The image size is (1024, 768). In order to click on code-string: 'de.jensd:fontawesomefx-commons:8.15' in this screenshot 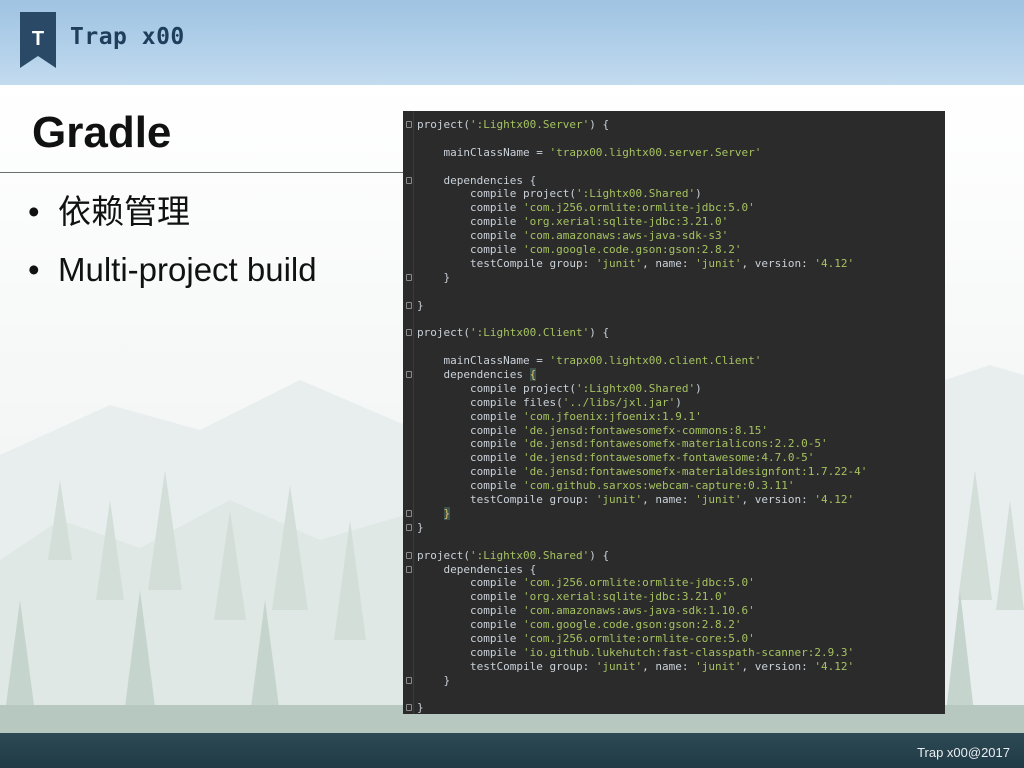, I will do `click(645, 430)`.